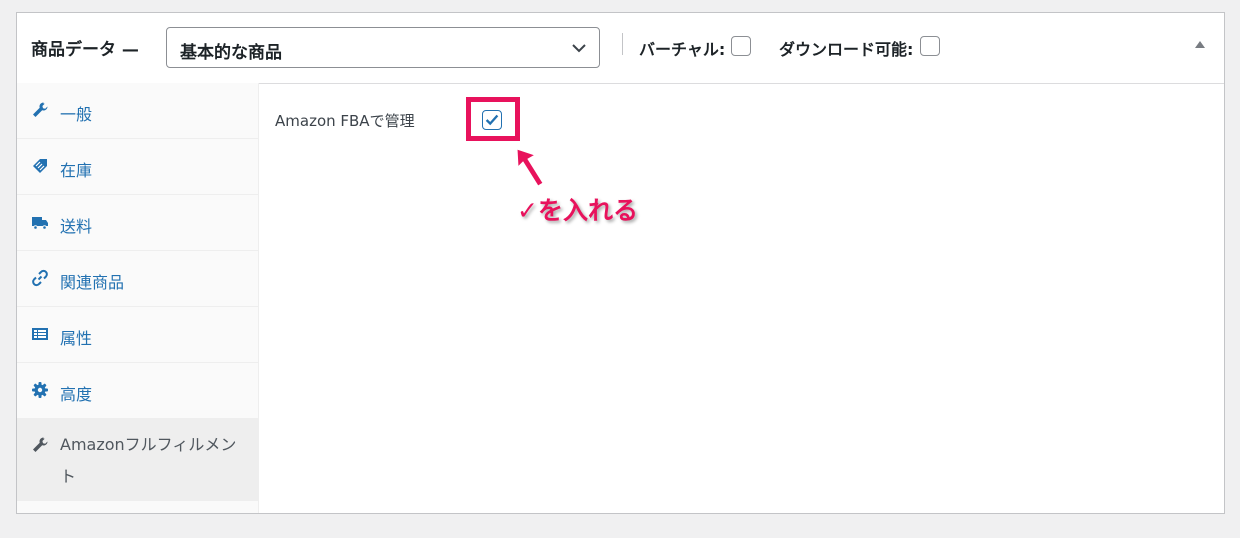 The width and height of the screenshot is (1240, 538). I want to click on chevron-down-icon, so click(579, 48).